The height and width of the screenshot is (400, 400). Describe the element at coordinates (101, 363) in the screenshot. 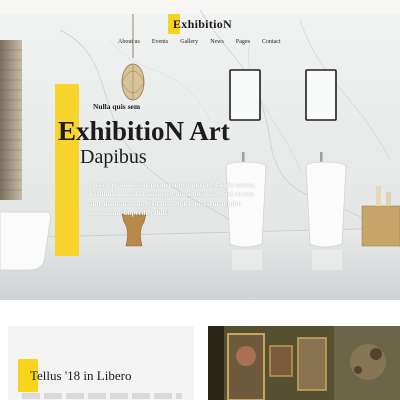

I see `feature-card: Tellus '18 in Libero` at that location.